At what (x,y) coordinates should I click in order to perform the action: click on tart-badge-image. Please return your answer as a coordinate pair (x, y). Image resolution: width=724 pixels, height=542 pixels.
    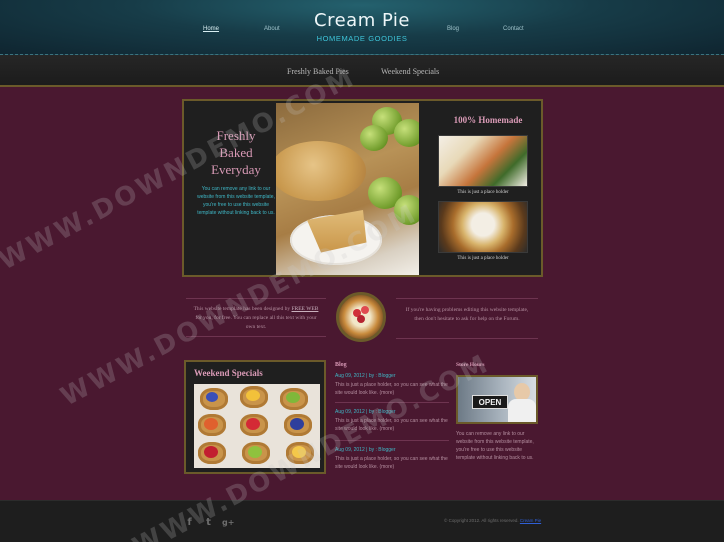
    Looking at the image, I should click on (361, 317).